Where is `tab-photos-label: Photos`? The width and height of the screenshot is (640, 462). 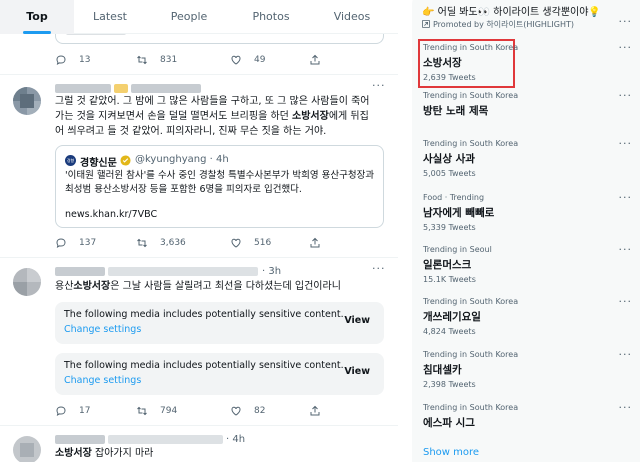
tab-photos-label: Photos is located at coordinates (271, 16).